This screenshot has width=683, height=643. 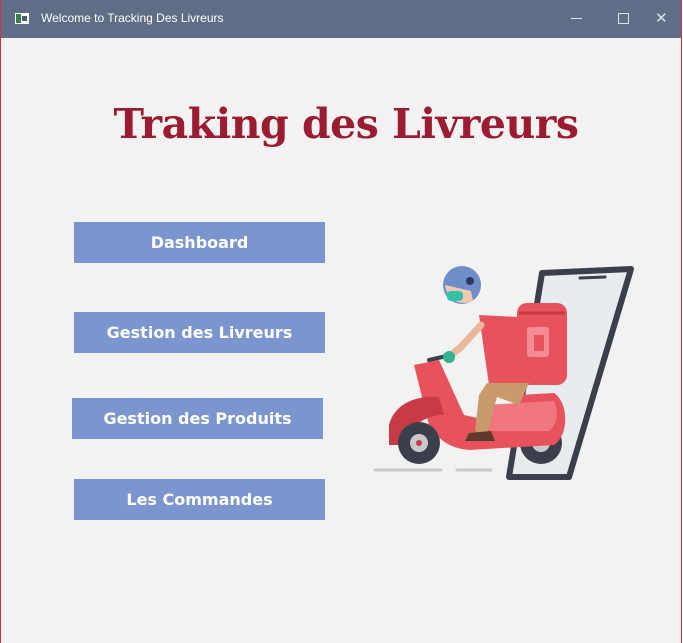 I want to click on close-button: ✕, so click(x=660, y=19).